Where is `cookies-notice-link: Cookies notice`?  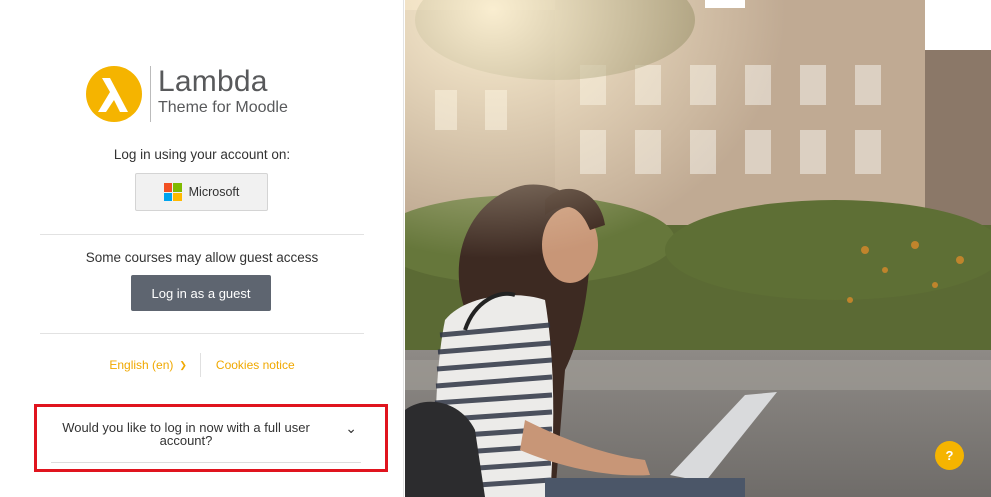
cookies-notice-link: Cookies notice is located at coordinates (248, 365).